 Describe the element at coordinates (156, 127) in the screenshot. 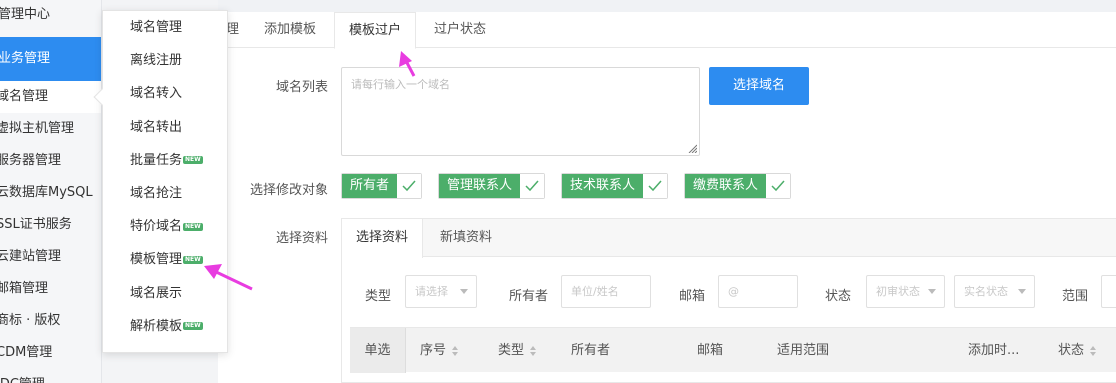

I see `menu-item-label: 域名转出` at that location.